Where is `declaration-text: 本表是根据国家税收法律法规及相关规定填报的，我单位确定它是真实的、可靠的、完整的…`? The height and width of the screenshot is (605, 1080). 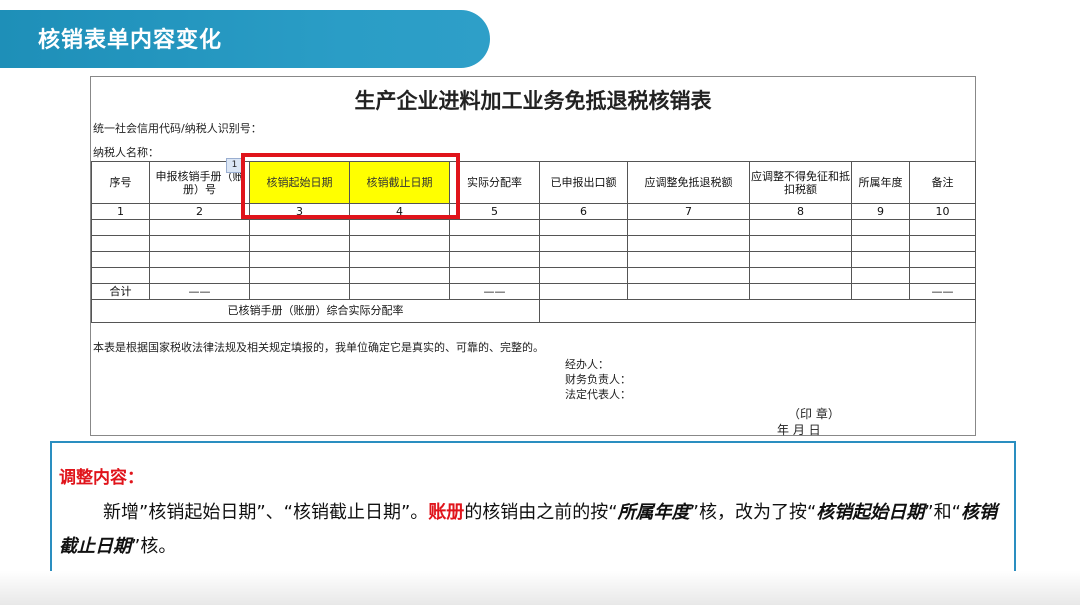
declaration-text: 本表是根据国家税收法律法规及相关规定填报的，我单位确定它是真实的、可靠的、完整的… is located at coordinates (318, 347).